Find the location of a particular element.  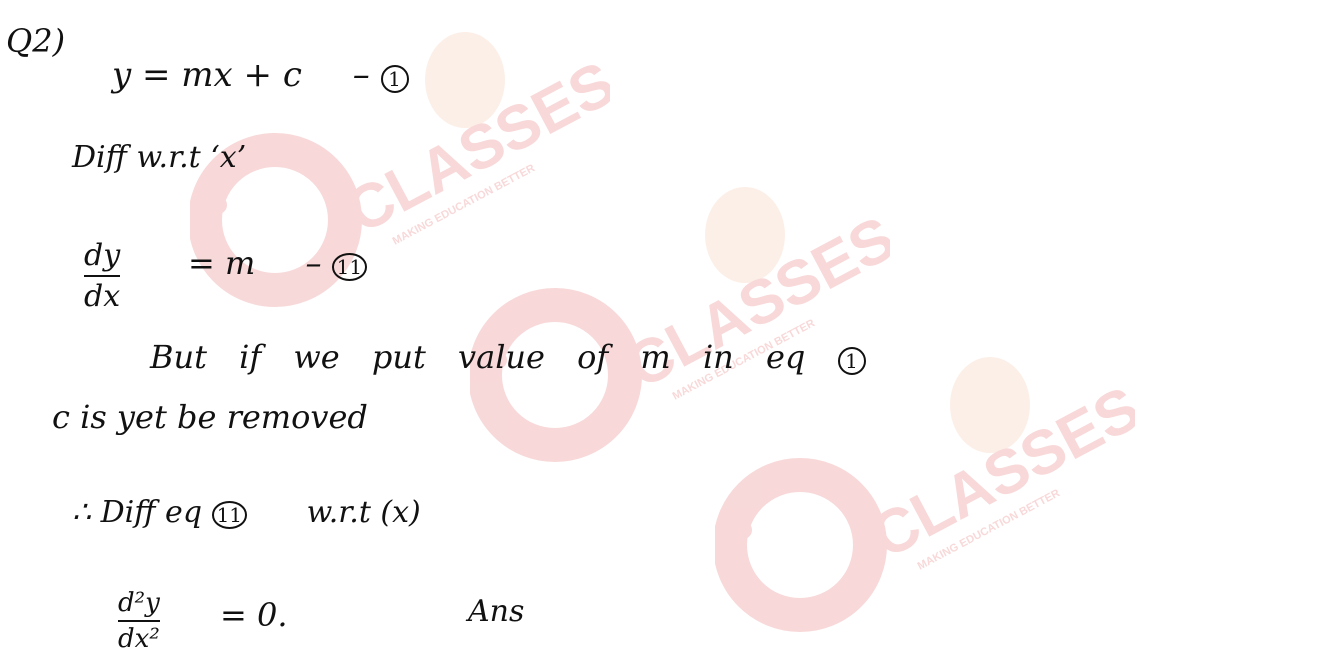

step-differentiate-1: Diff w.r.t ‘x’ is located at coordinates (159, 157).